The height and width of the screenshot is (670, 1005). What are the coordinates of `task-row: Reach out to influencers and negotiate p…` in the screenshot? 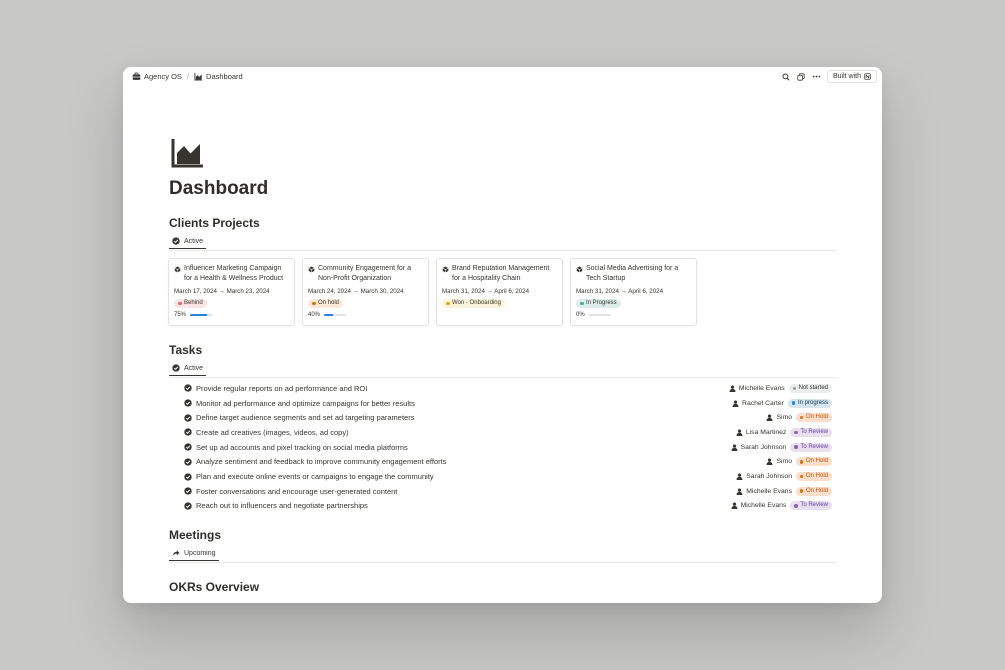 It's located at (508, 506).